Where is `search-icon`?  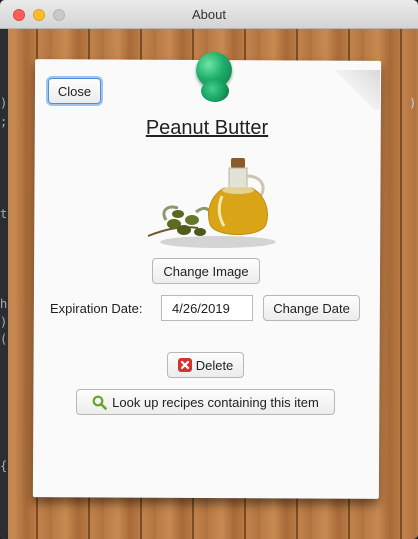
search-icon is located at coordinates (99, 402).